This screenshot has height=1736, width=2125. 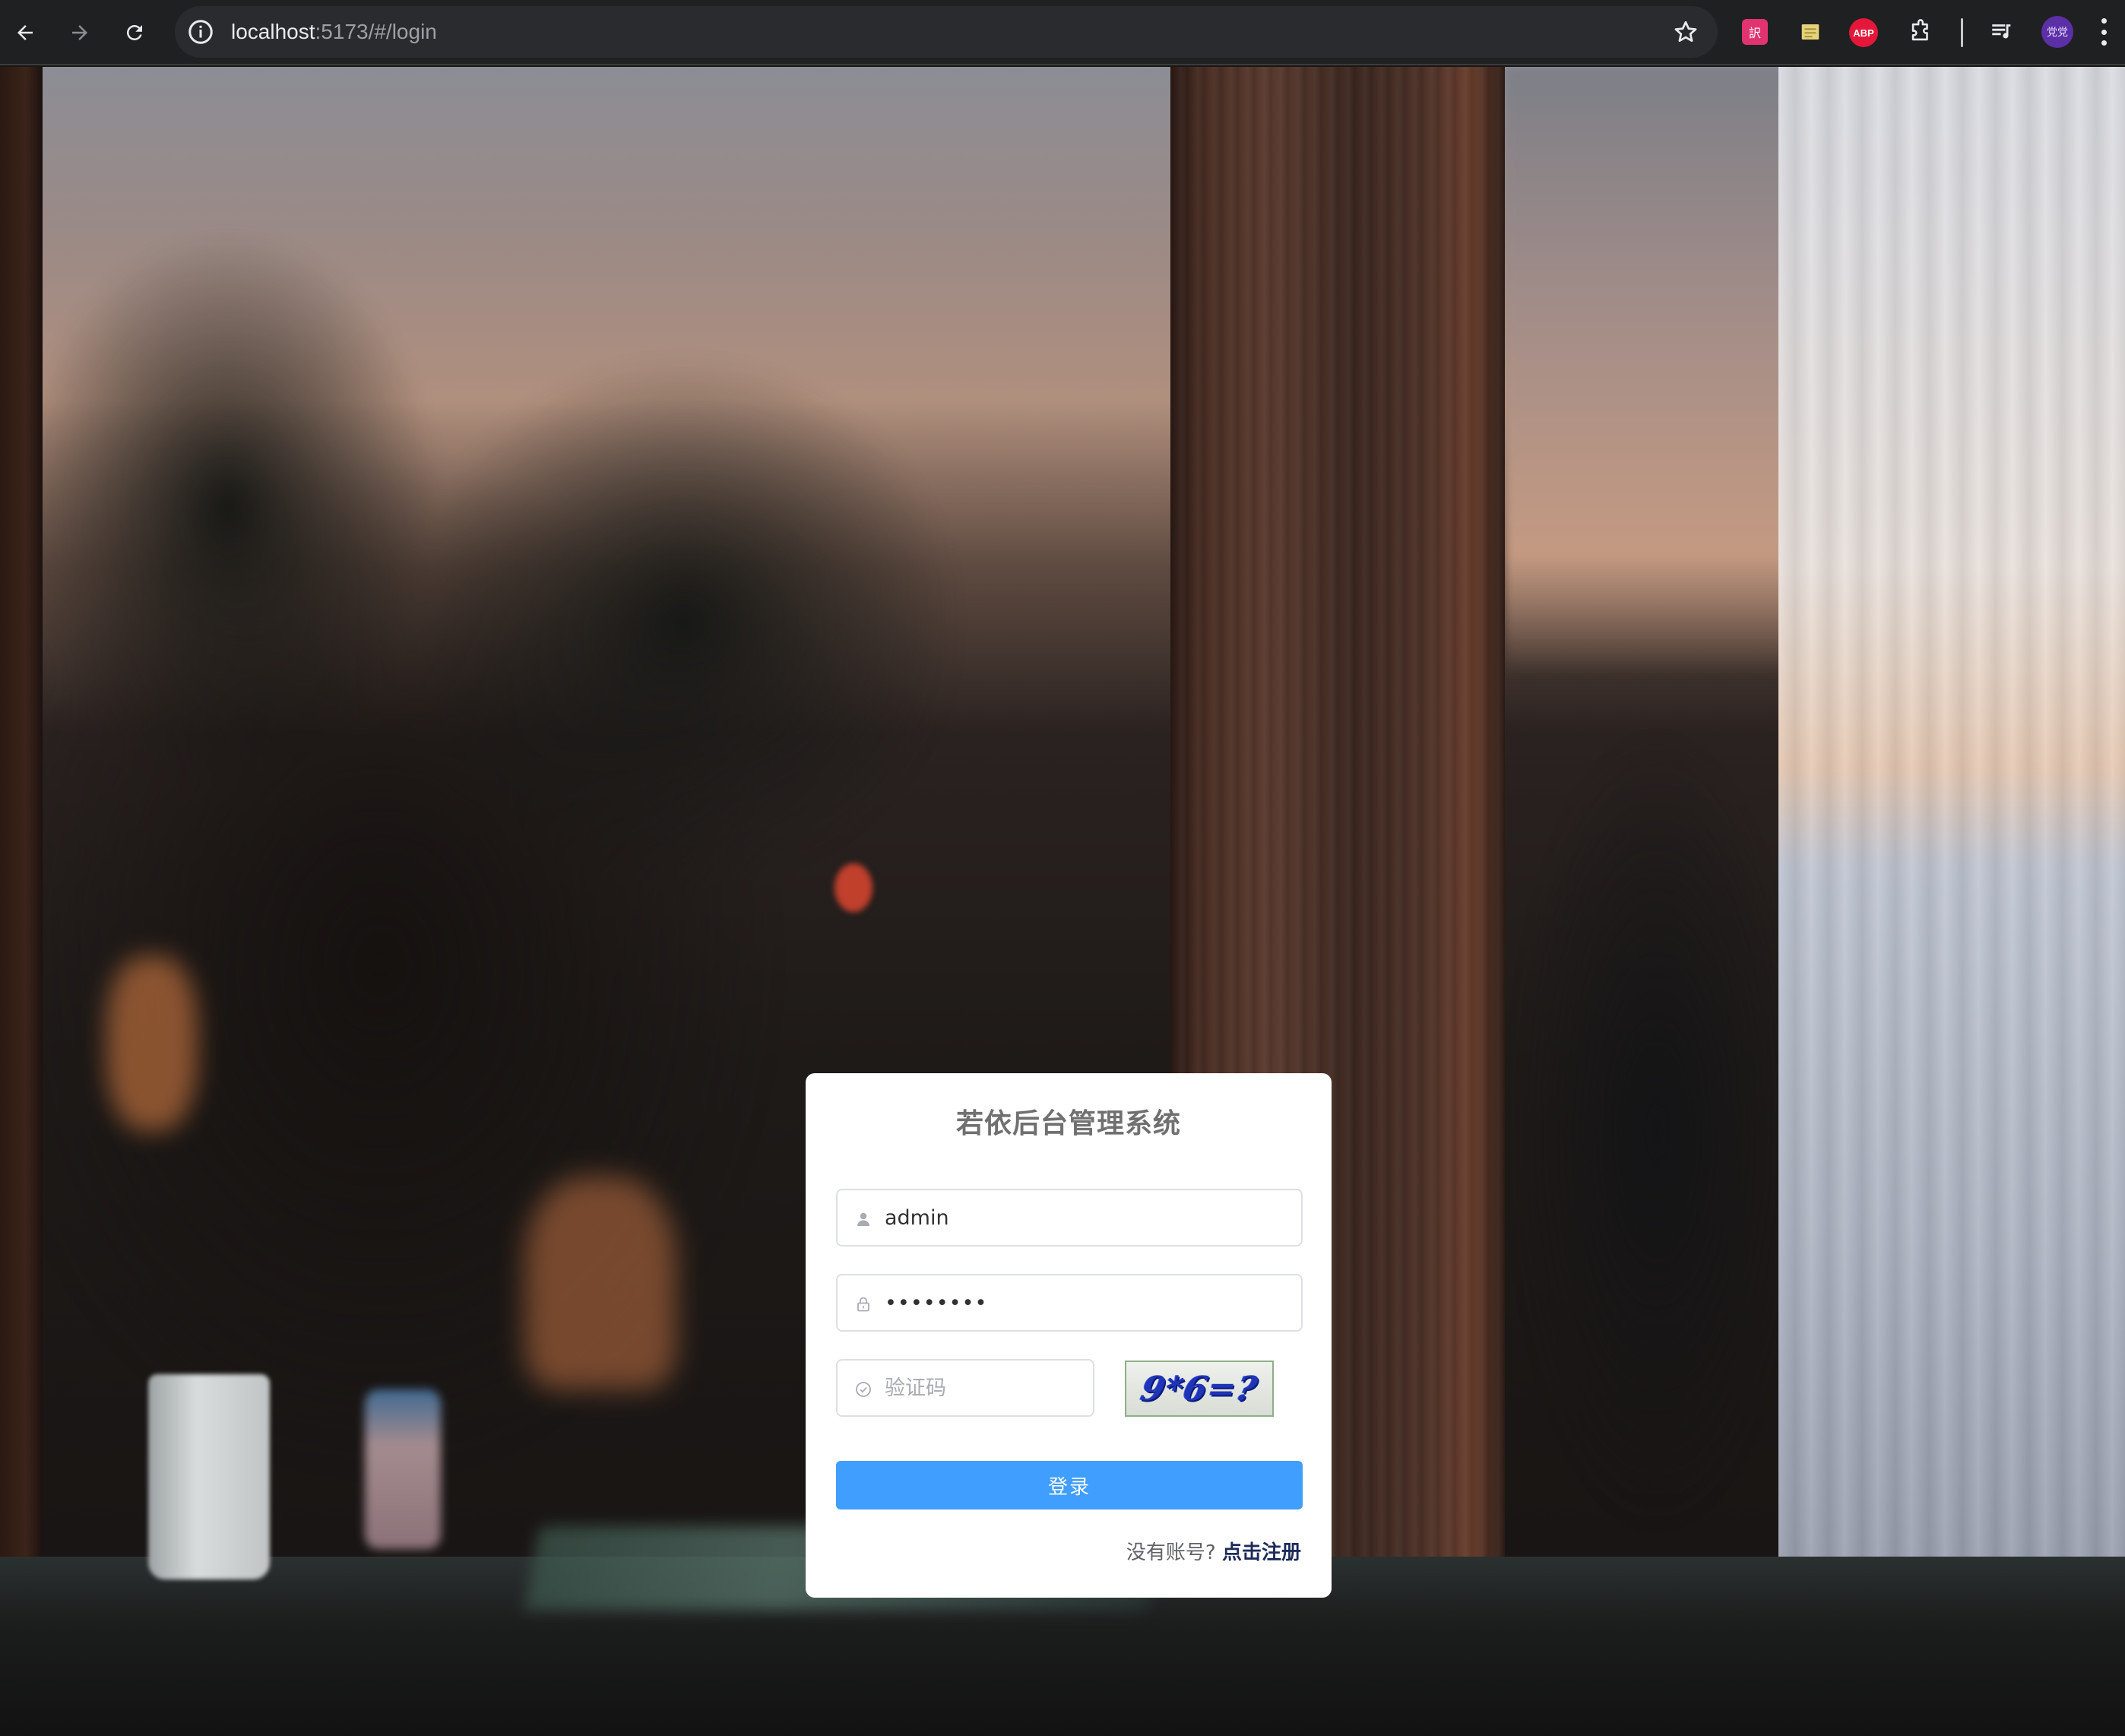 What do you see at coordinates (853, 887) in the screenshot?
I see `background-light-red` at bounding box center [853, 887].